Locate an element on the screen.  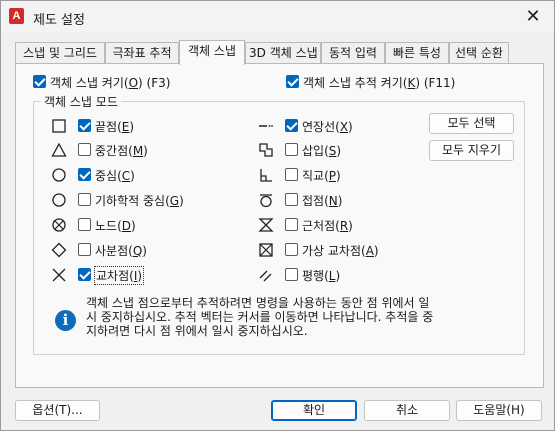
endpoint-square-icon is located at coordinates (59, 126).